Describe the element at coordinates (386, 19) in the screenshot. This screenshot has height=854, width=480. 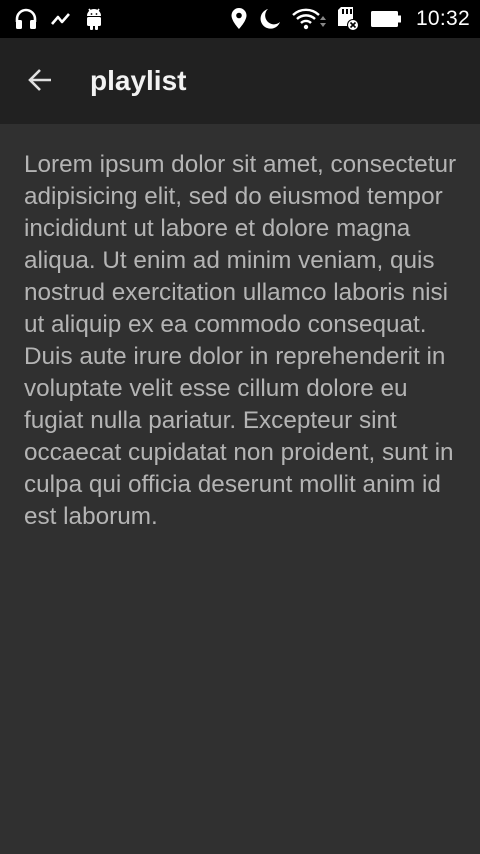
I see `battery-icon` at that location.